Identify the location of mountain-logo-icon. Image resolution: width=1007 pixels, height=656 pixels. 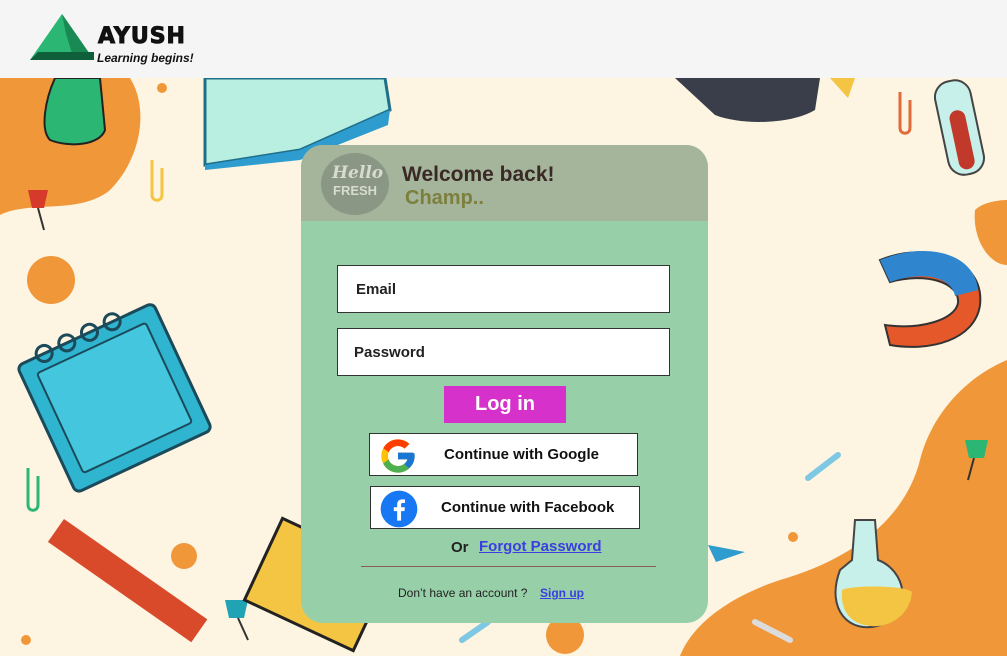
(62, 37).